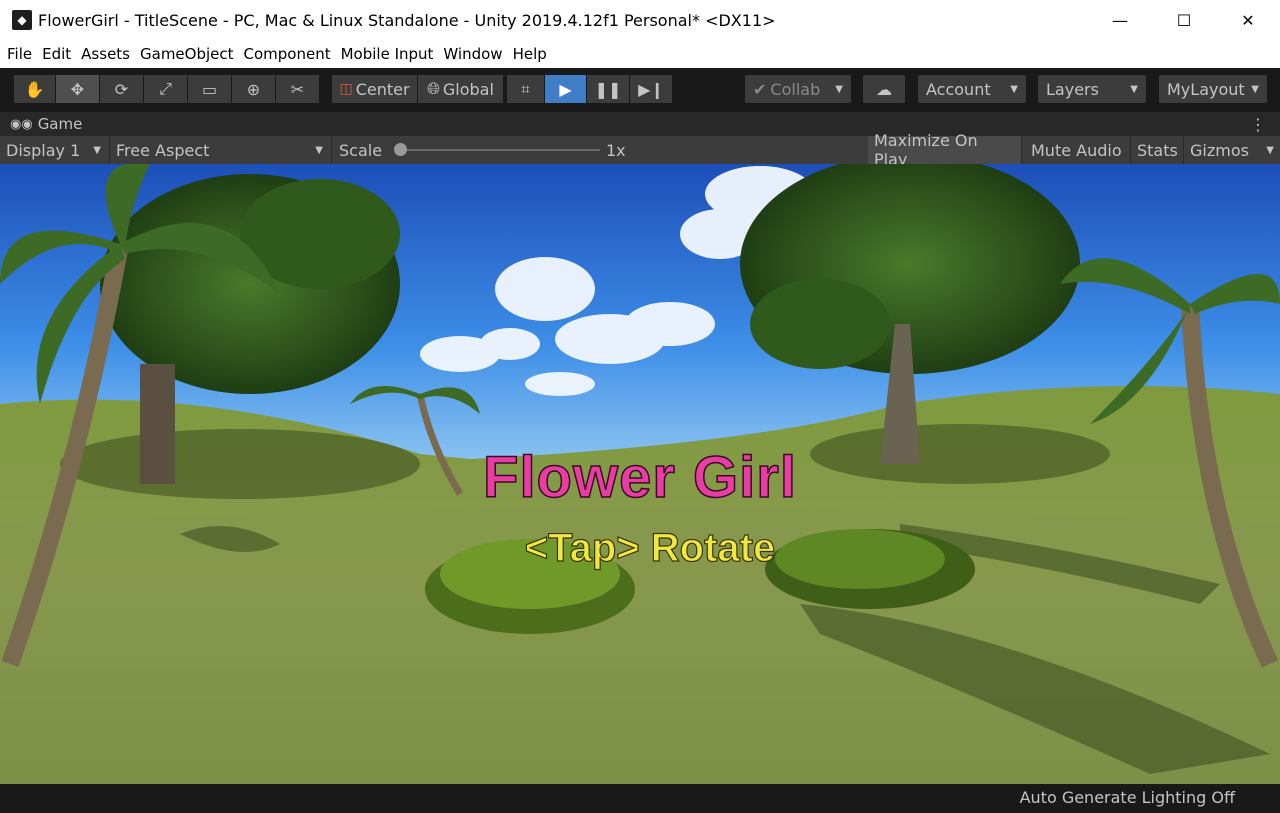  What do you see at coordinates (945, 150) in the screenshot?
I see `maximize-on-play-toggle: Maximize On Play` at bounding box center [945, 150].